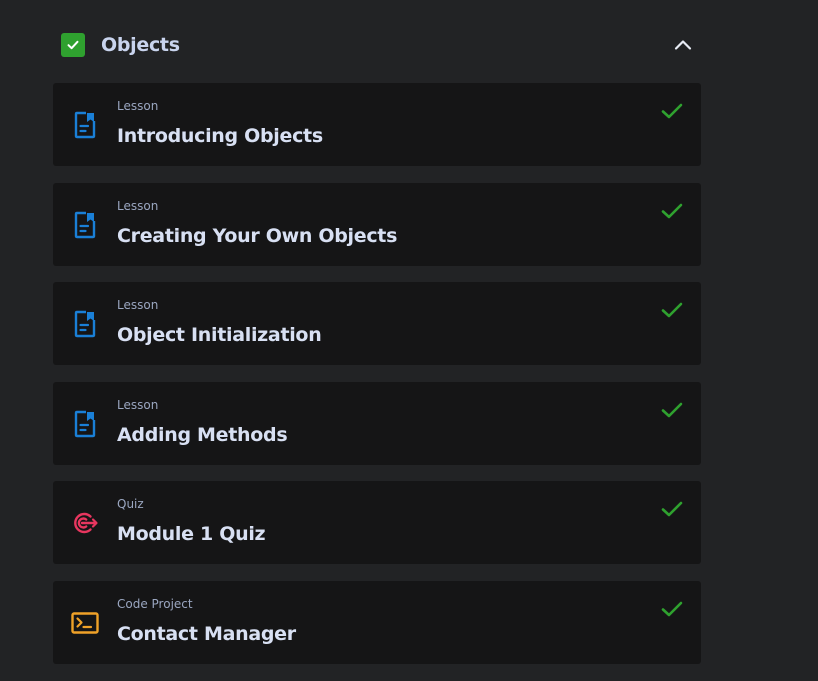 Image resolution: width=818 pixels, height=681 pixels. Describe the element at coordinates (377, 124) in the screenshot. I see `list-item-lesson: Lesson Introducing Objects` at that location.